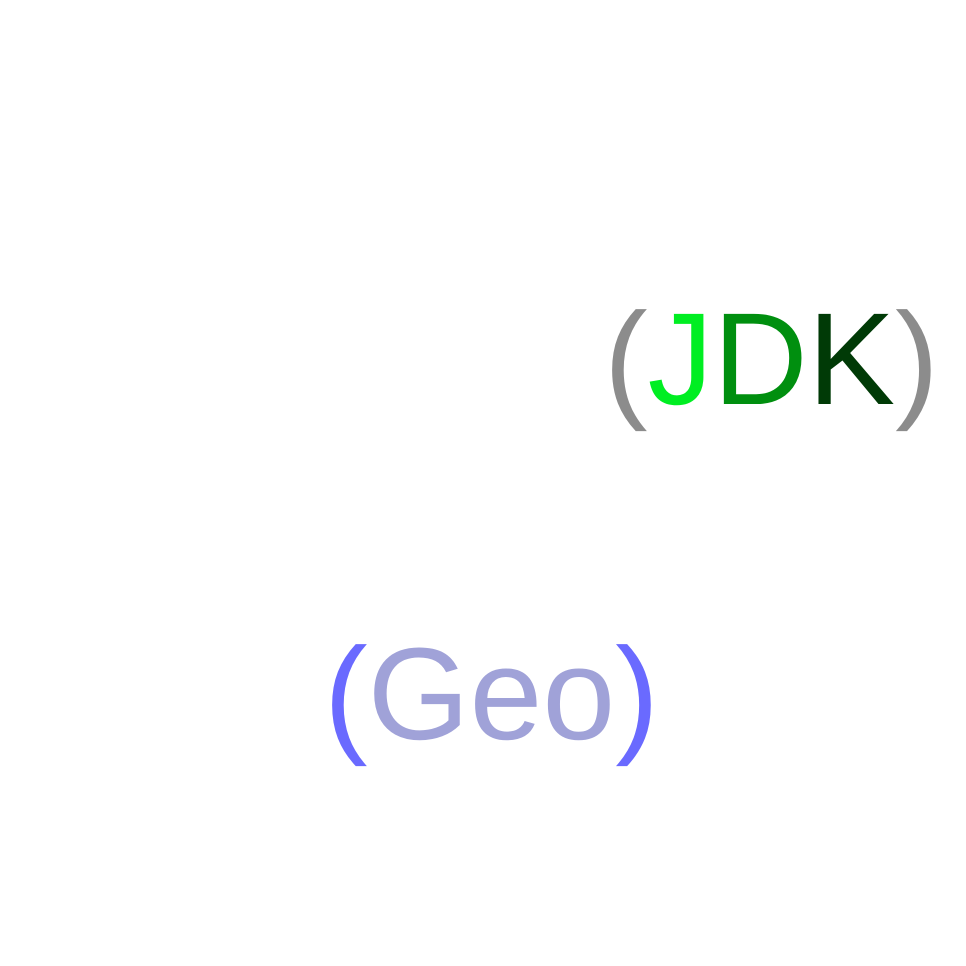  Describe the element at coordinates (760, 358) in the screenshot. I see `jdk-letter-d: D` at that location.